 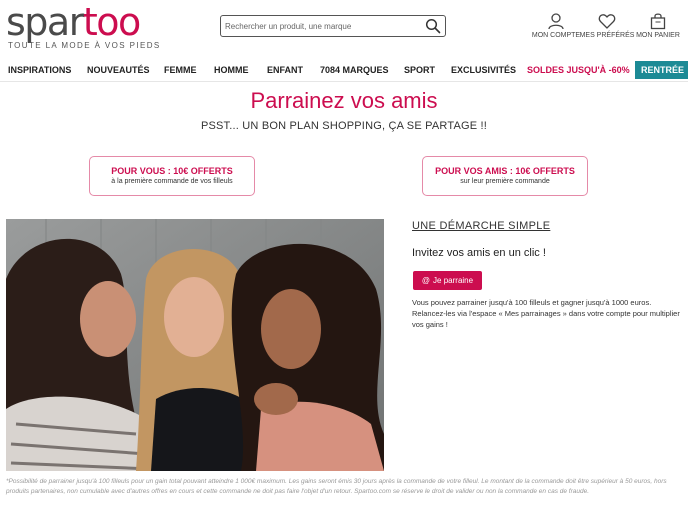 What do you see at coordinates (479, 253) in the screenshot?
I see `invite-text: Invitez vos amis en un clic !` at bounding box center [479, 253].